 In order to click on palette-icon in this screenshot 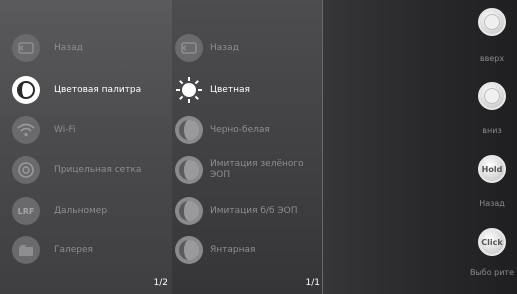, I will do `click(26, 90)`.